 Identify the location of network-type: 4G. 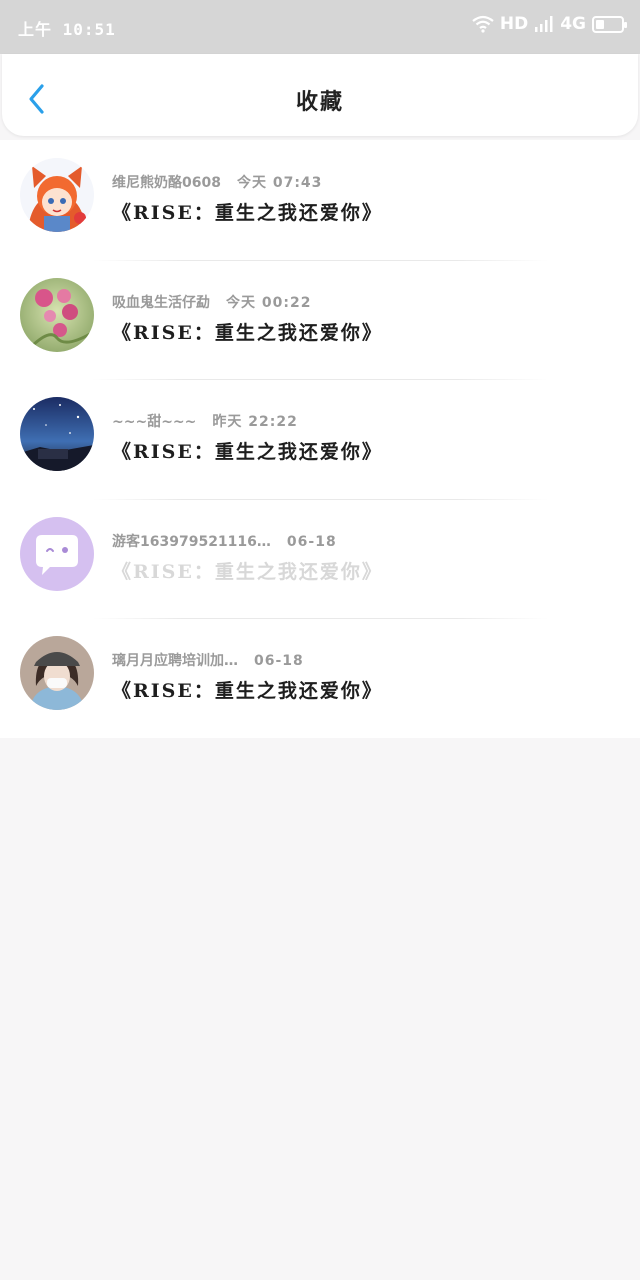
(573, 24).